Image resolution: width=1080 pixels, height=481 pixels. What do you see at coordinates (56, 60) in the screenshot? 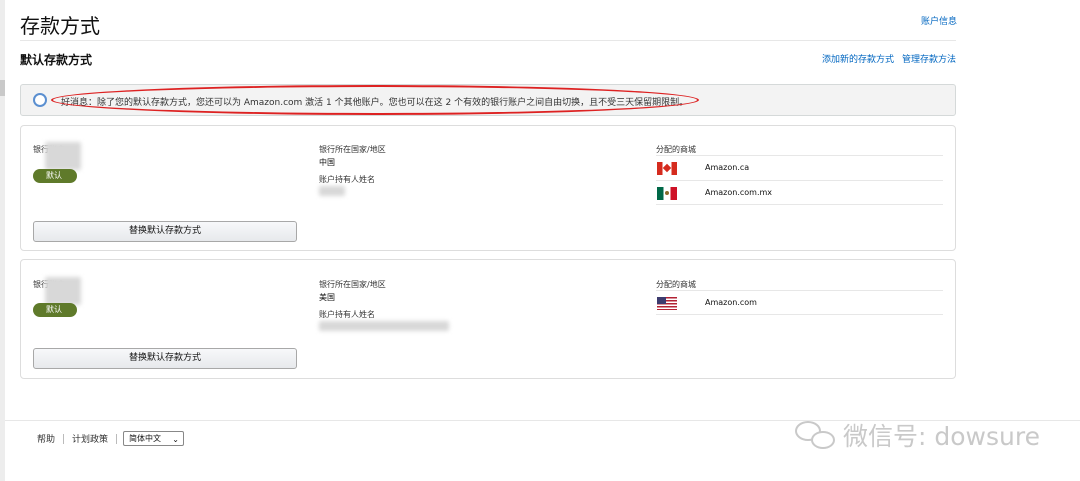
I see `section-title: 默认存款方式` at bounding box center [56, 60].